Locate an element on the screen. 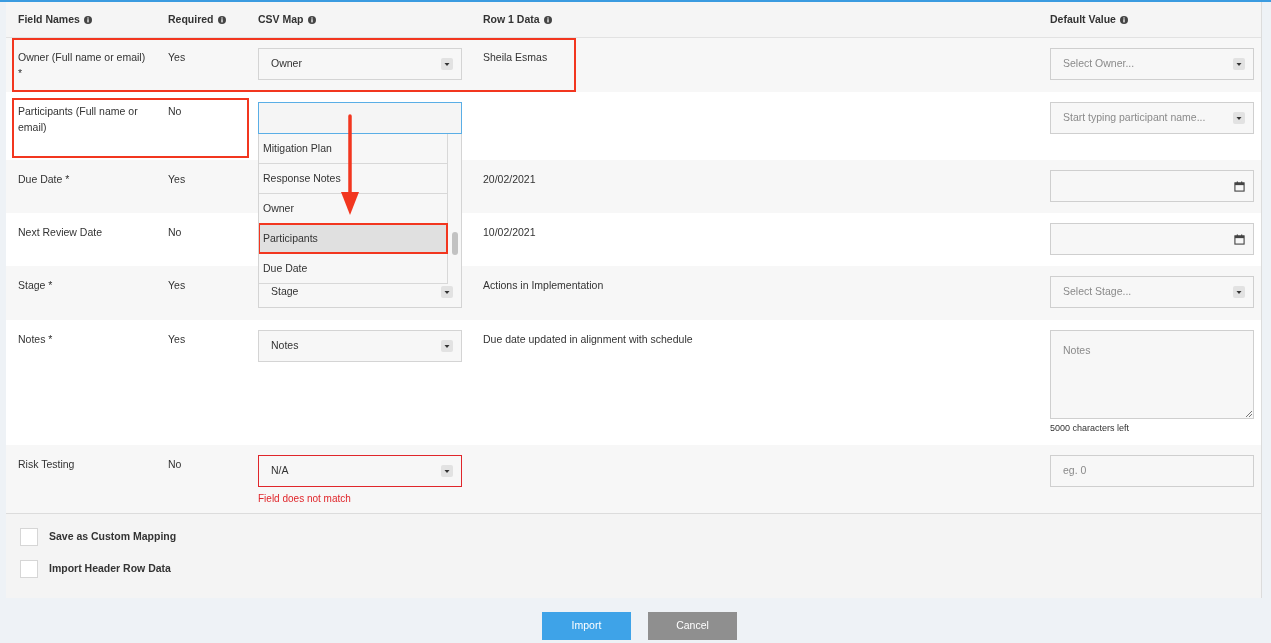 The height and width of the screenshot is (643, 1271). field-name: Next Review Date is located at coordinates (60, 232).